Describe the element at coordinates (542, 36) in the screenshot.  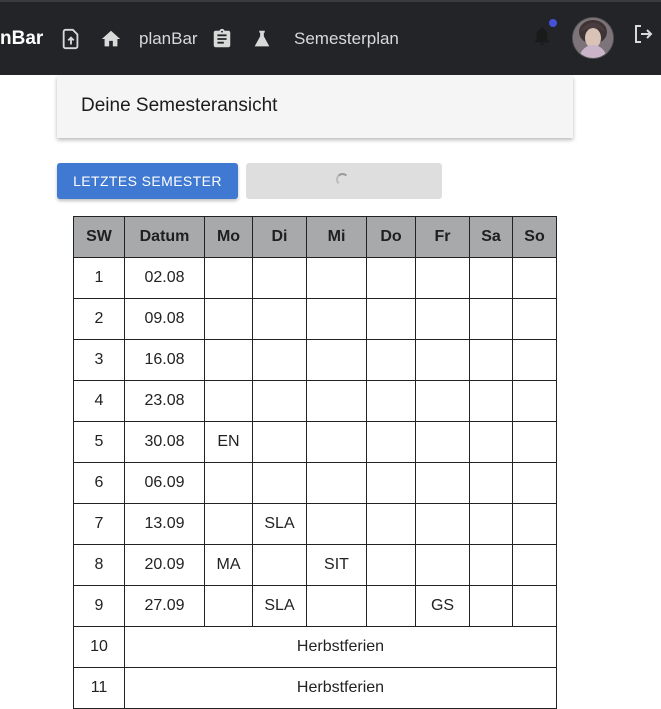
I see `bell-icon` at that location.